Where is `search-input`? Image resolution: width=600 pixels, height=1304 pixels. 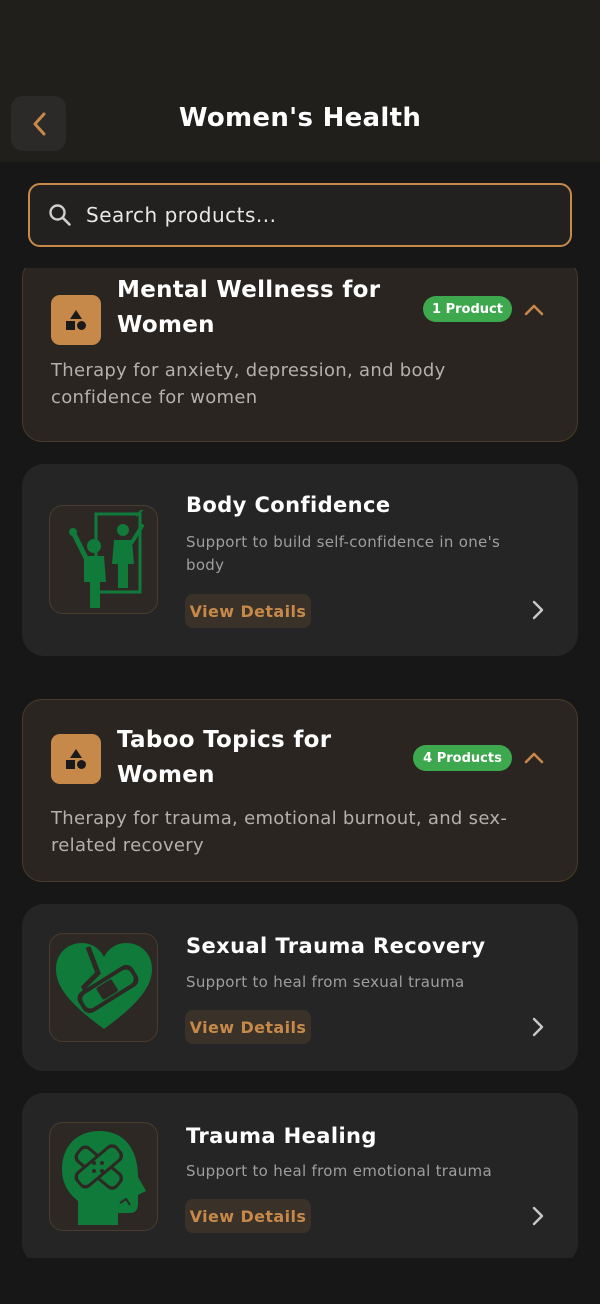 search-input is located at coordinates (328, 215).